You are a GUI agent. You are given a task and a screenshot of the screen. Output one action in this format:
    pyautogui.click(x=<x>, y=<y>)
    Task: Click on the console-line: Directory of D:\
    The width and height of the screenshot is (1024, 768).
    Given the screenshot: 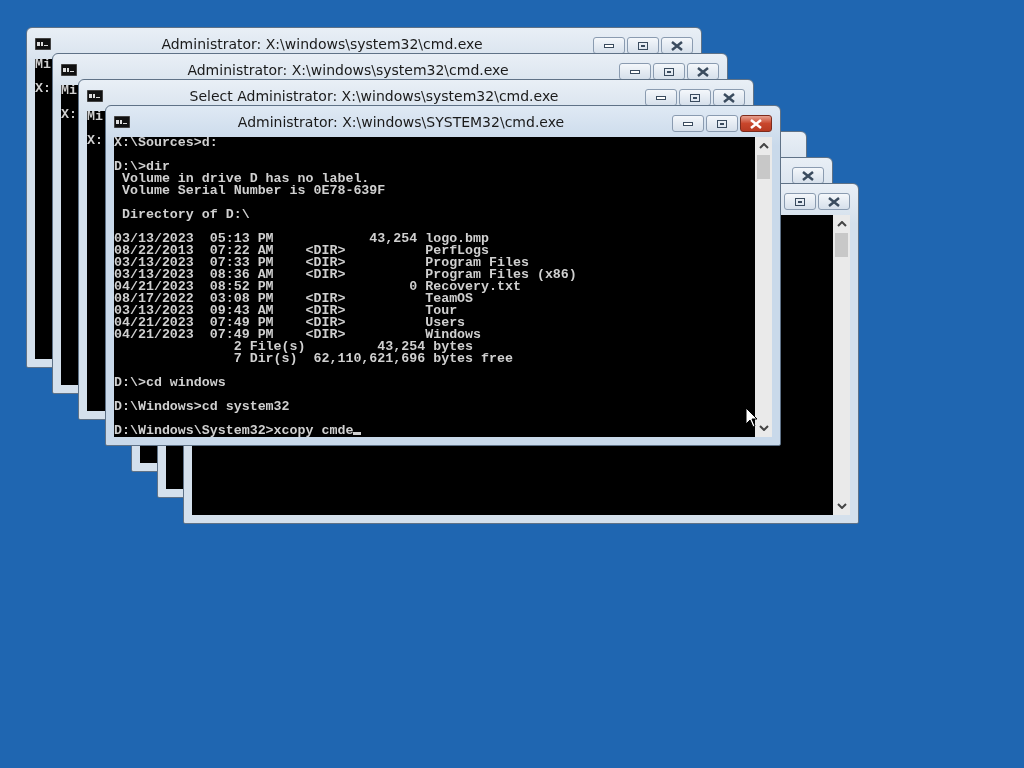 What is the action you would take?
    pyautogui.click(x=185, y=214)
    